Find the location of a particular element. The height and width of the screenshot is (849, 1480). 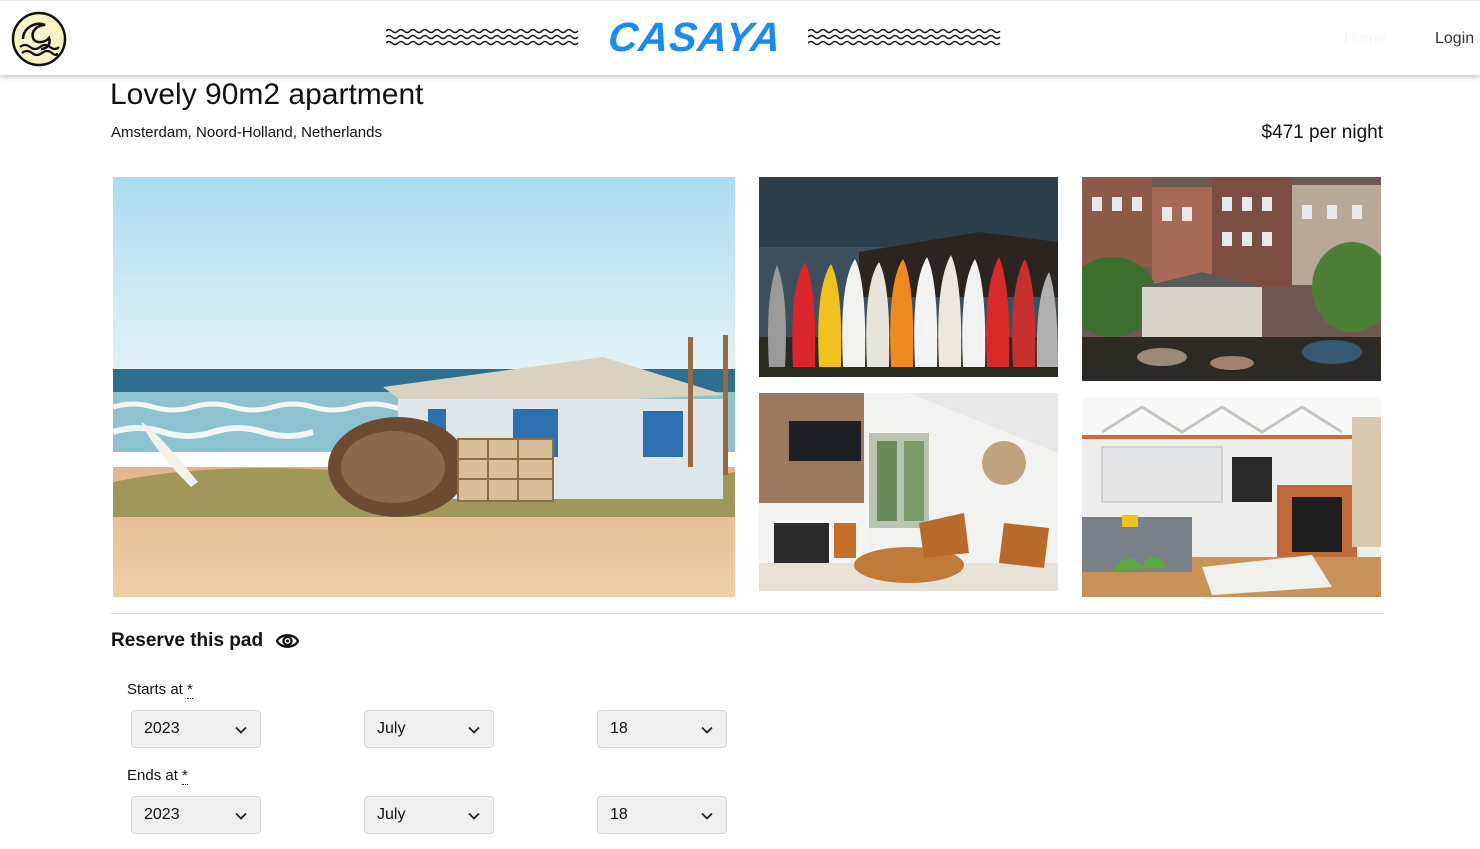

brand-logo: CASAYA is located at coordinates (696, 37).